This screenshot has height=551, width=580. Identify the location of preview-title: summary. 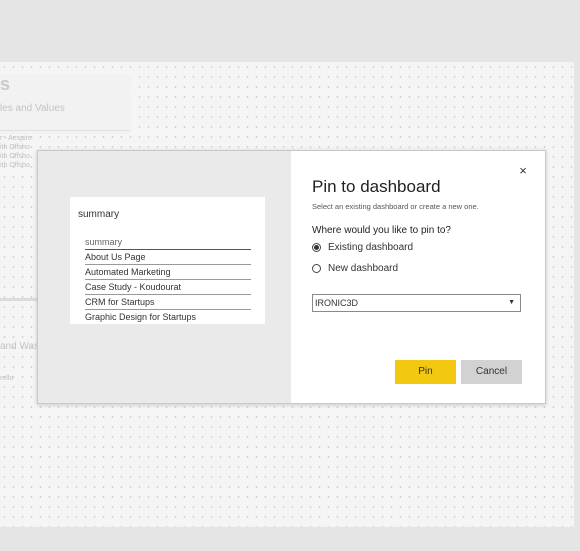
(99, 214).